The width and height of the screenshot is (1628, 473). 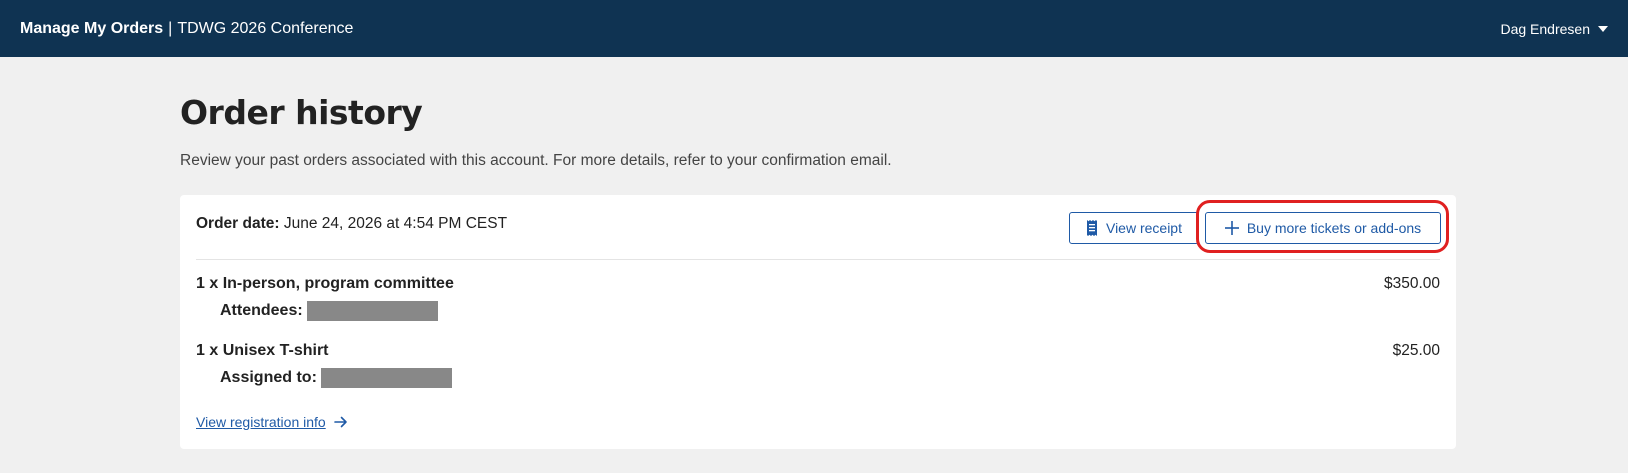 What do you see at coordinates (265, 28) in the screenshot?
I see `event-name: TDWG 2026 Conference` at bounding box center [265, 28].